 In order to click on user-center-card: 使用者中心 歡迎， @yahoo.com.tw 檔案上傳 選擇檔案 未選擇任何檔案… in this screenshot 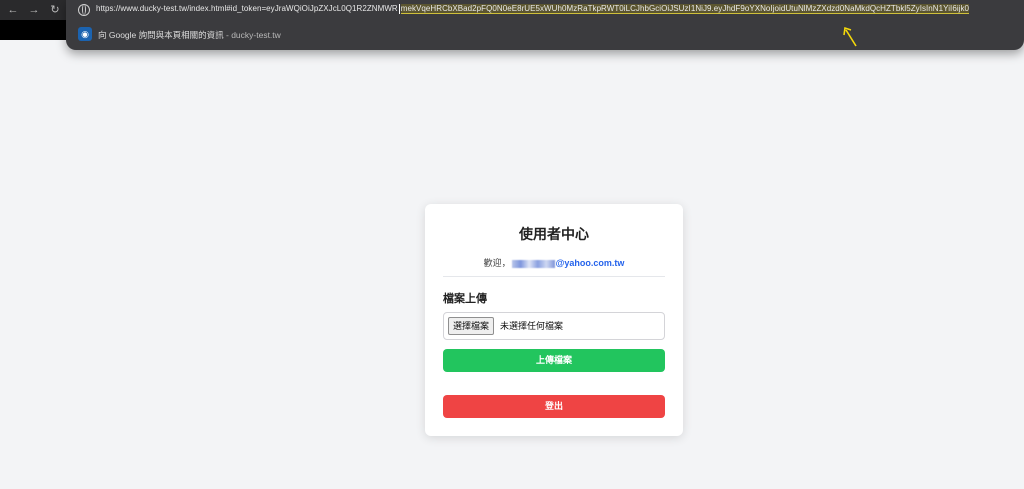, I will do `click(554, 320)`.